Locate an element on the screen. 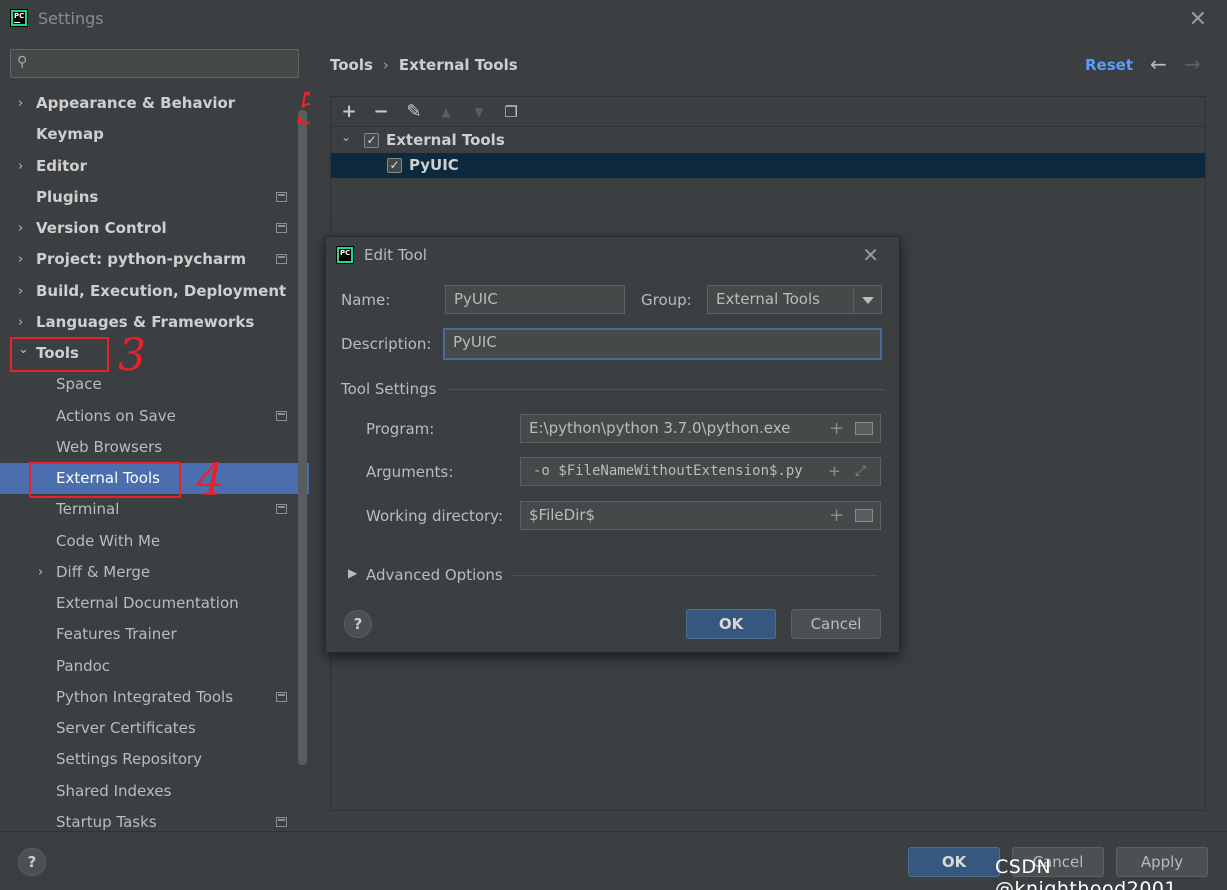 This screenshot has height=890, width=1227. edit-pencil-icon: ✎ is located at coordinates (414, 112).